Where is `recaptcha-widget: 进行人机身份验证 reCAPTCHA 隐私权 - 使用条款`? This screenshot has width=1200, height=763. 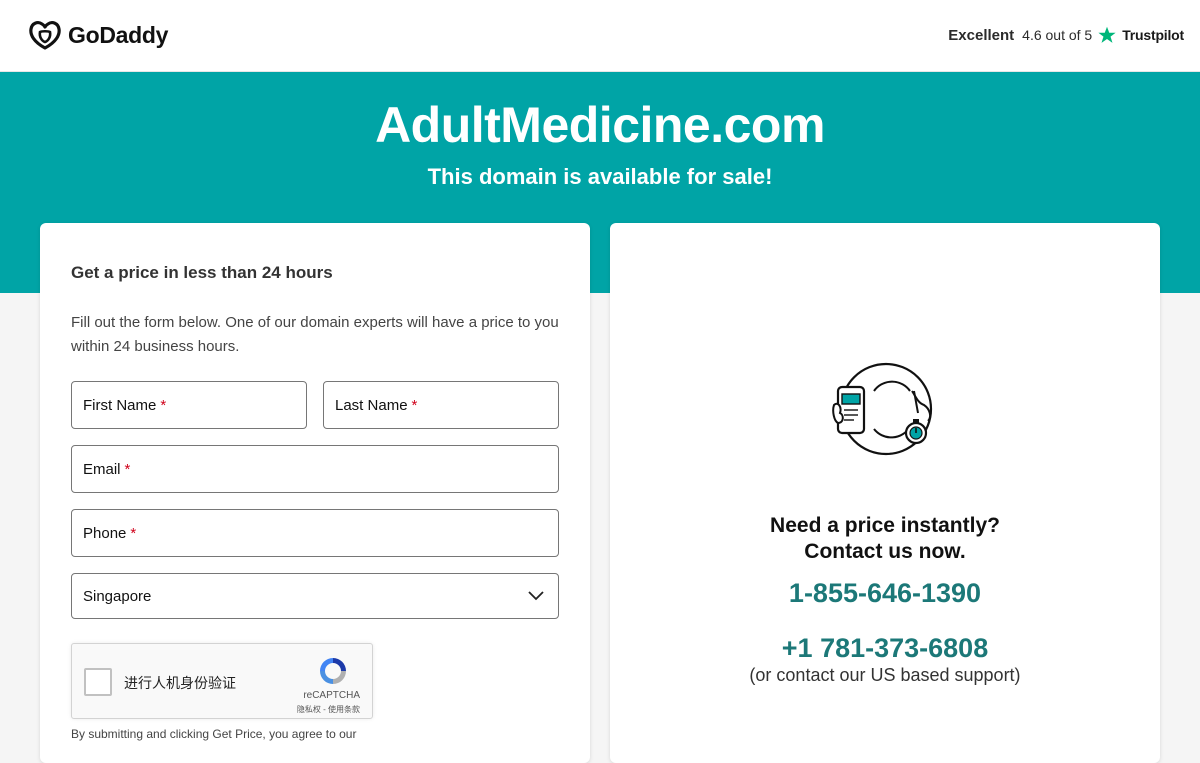
recaptcha-widget: 进行人机身份验证 reCAPTCHA 隐私权 - 使用条款 is located at coordinates (222, 681).